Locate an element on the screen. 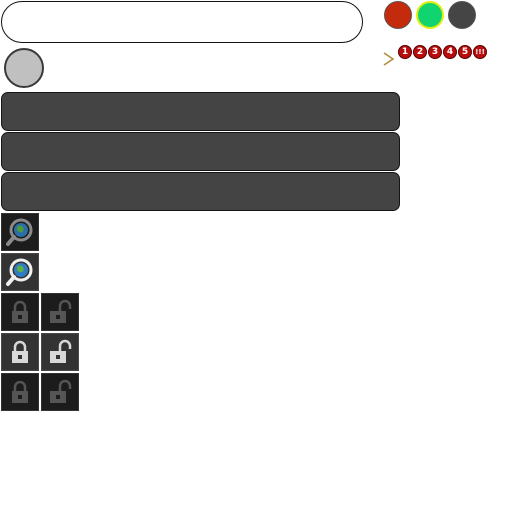  search-tile is located at coordinates (20, 232).